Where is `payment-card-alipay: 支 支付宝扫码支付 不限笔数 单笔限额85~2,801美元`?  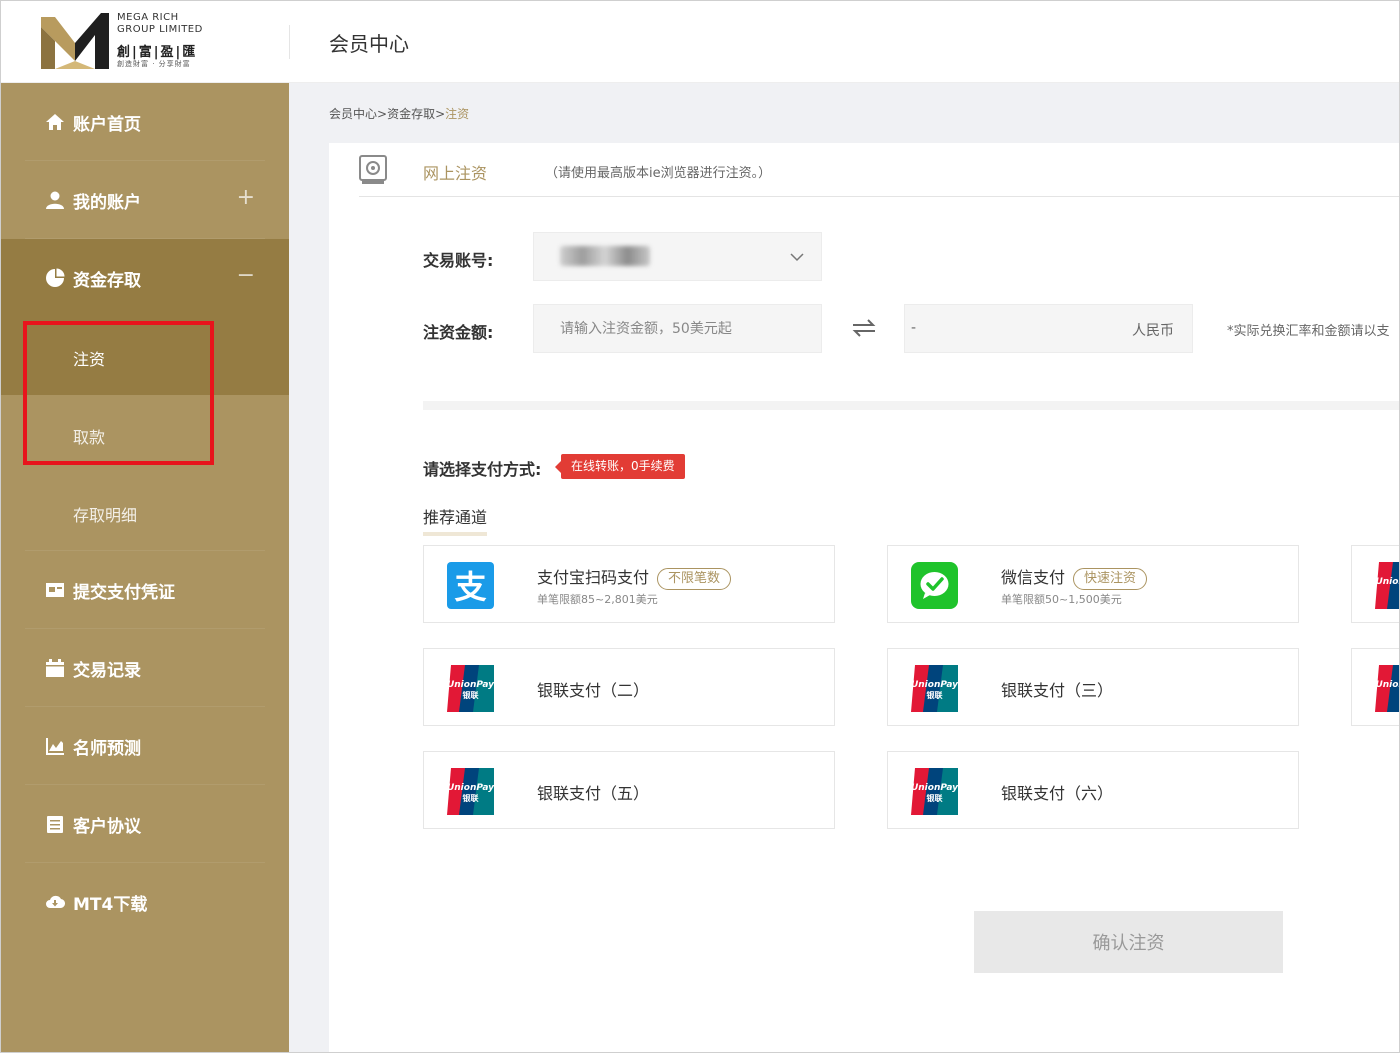 payment-card-alipay: 支 支付宝扫码支付 不限笔数 单笔限额85~2,801美元 is located at coordinates (629, 584).